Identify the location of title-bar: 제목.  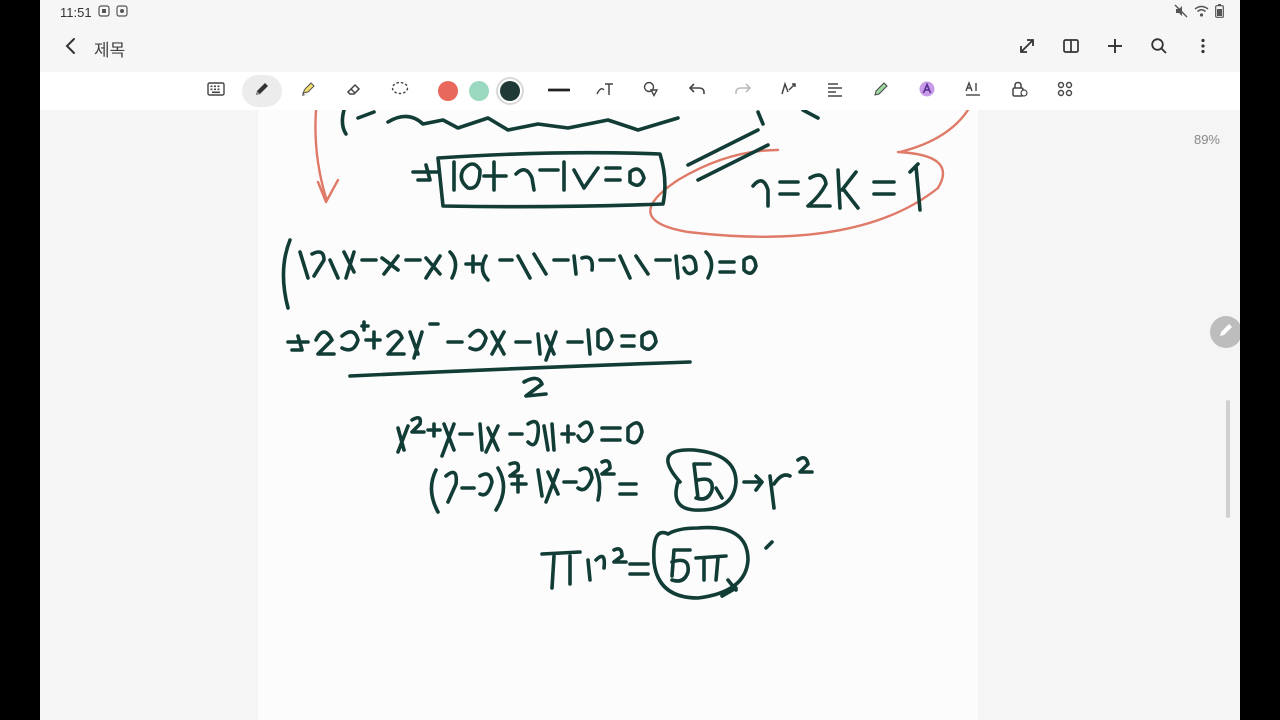
(640, 48).